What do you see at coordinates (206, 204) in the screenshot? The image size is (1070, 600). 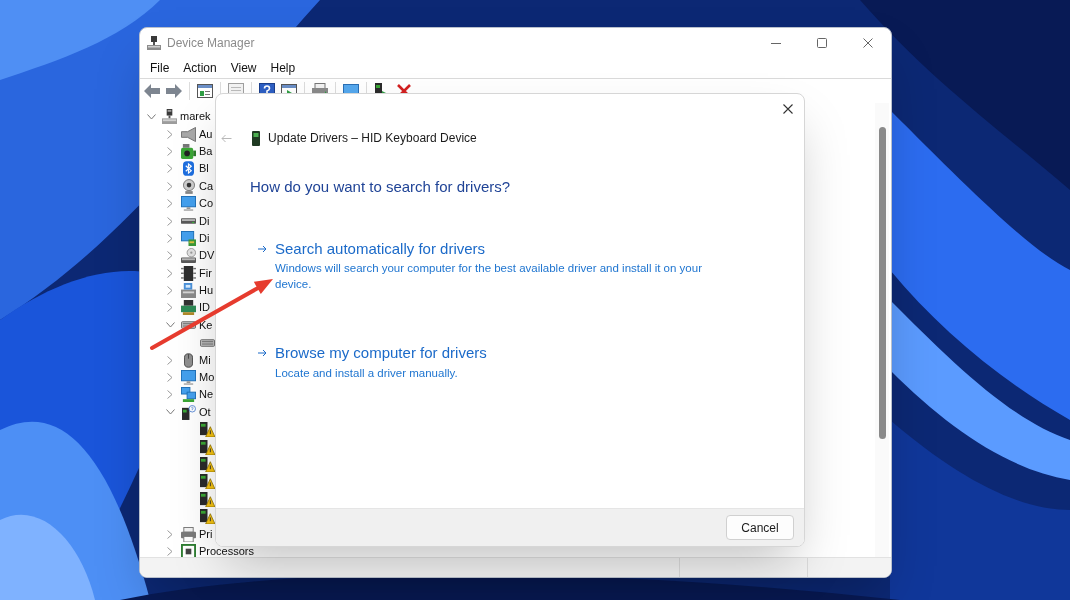 I see `tree-item-label: Co` at bounding box center [206, 204].